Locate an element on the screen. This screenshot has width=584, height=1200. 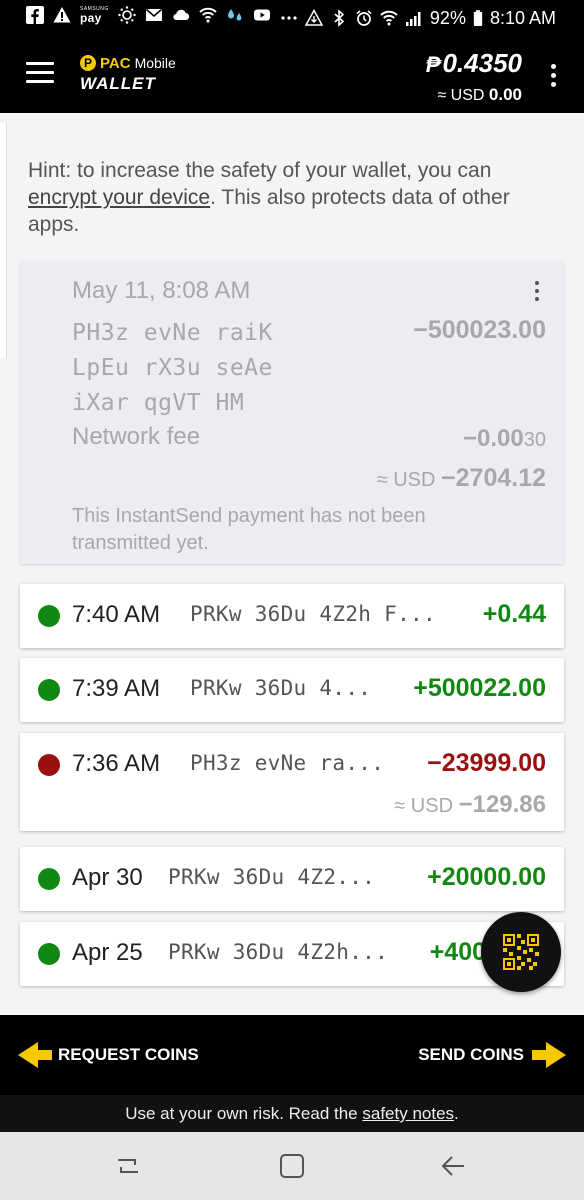
address-line: iXar qgVT HM is located at coordinates (158, 403).